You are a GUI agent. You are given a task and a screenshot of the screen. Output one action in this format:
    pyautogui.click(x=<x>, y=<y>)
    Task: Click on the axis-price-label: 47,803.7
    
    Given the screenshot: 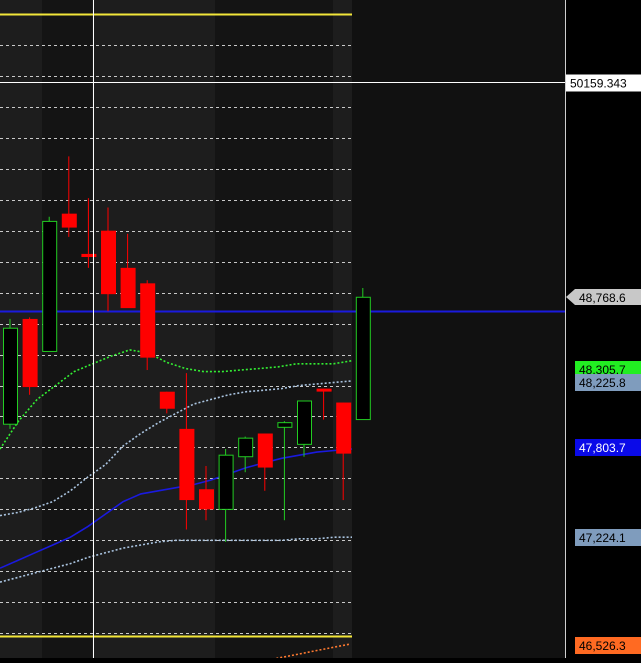 What is the action you would take?
    pyautogui.click(x=608, y=447)
    